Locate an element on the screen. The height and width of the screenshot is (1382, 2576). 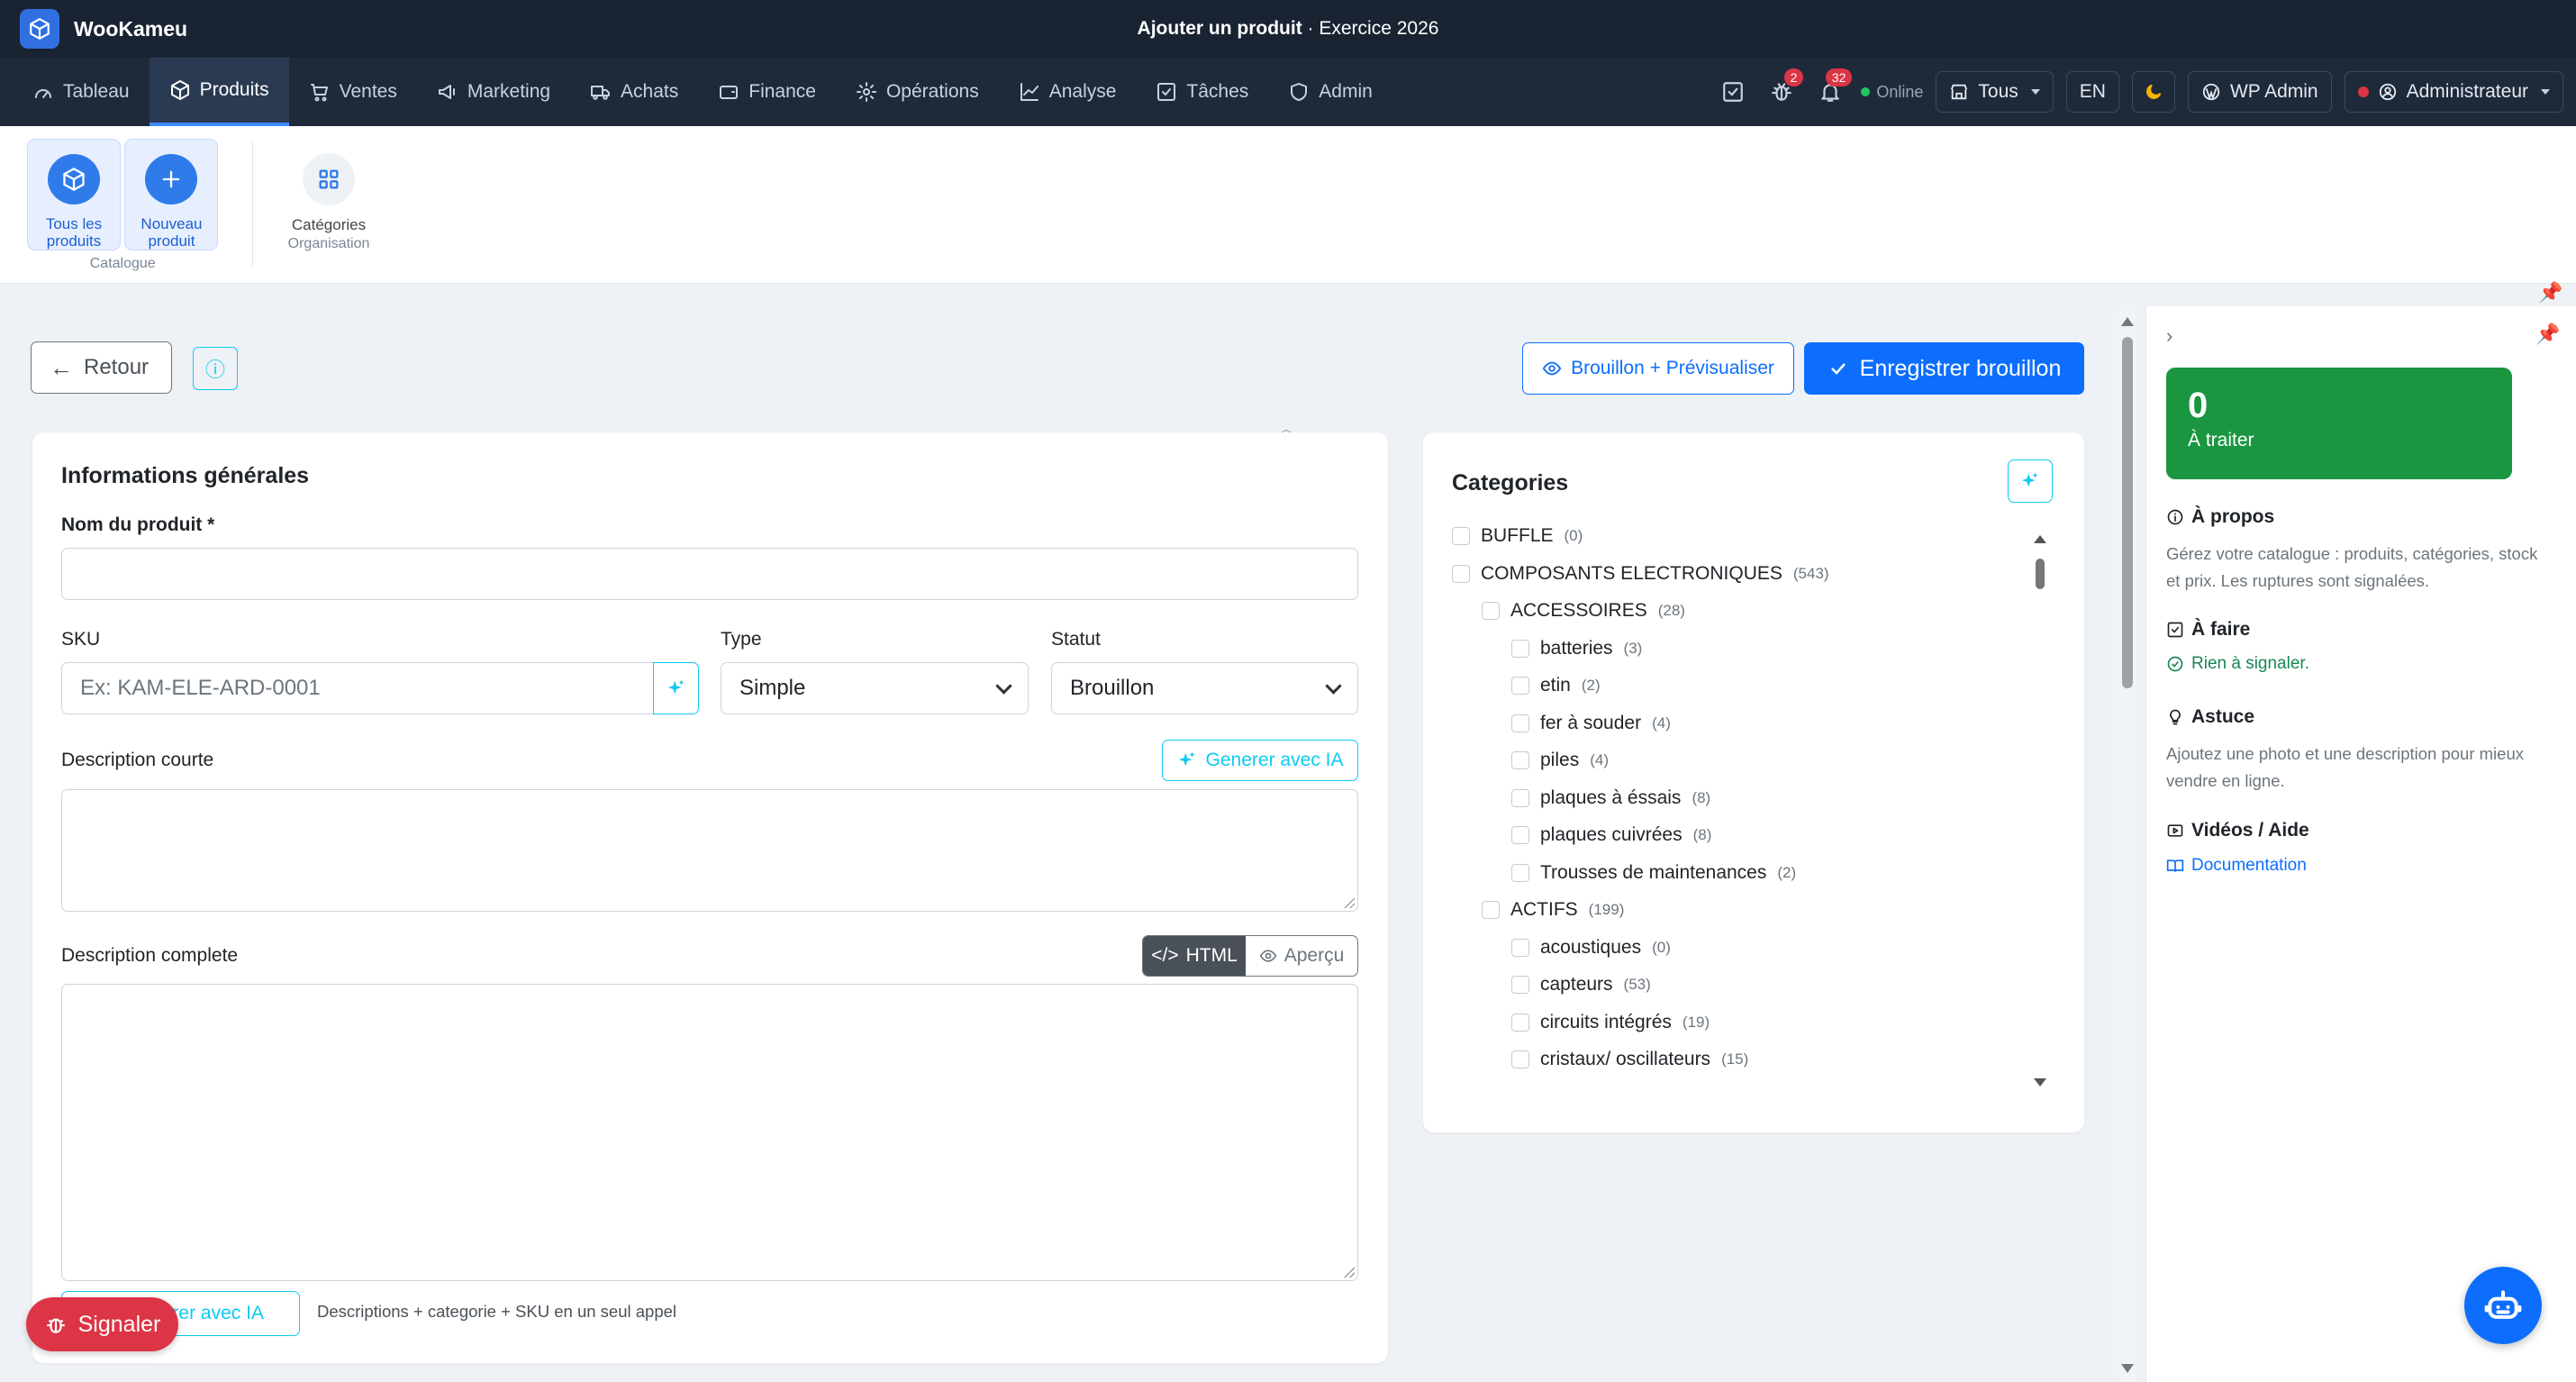
category-item: plaques à éssais (8) is located at coordinates (1610, 798).